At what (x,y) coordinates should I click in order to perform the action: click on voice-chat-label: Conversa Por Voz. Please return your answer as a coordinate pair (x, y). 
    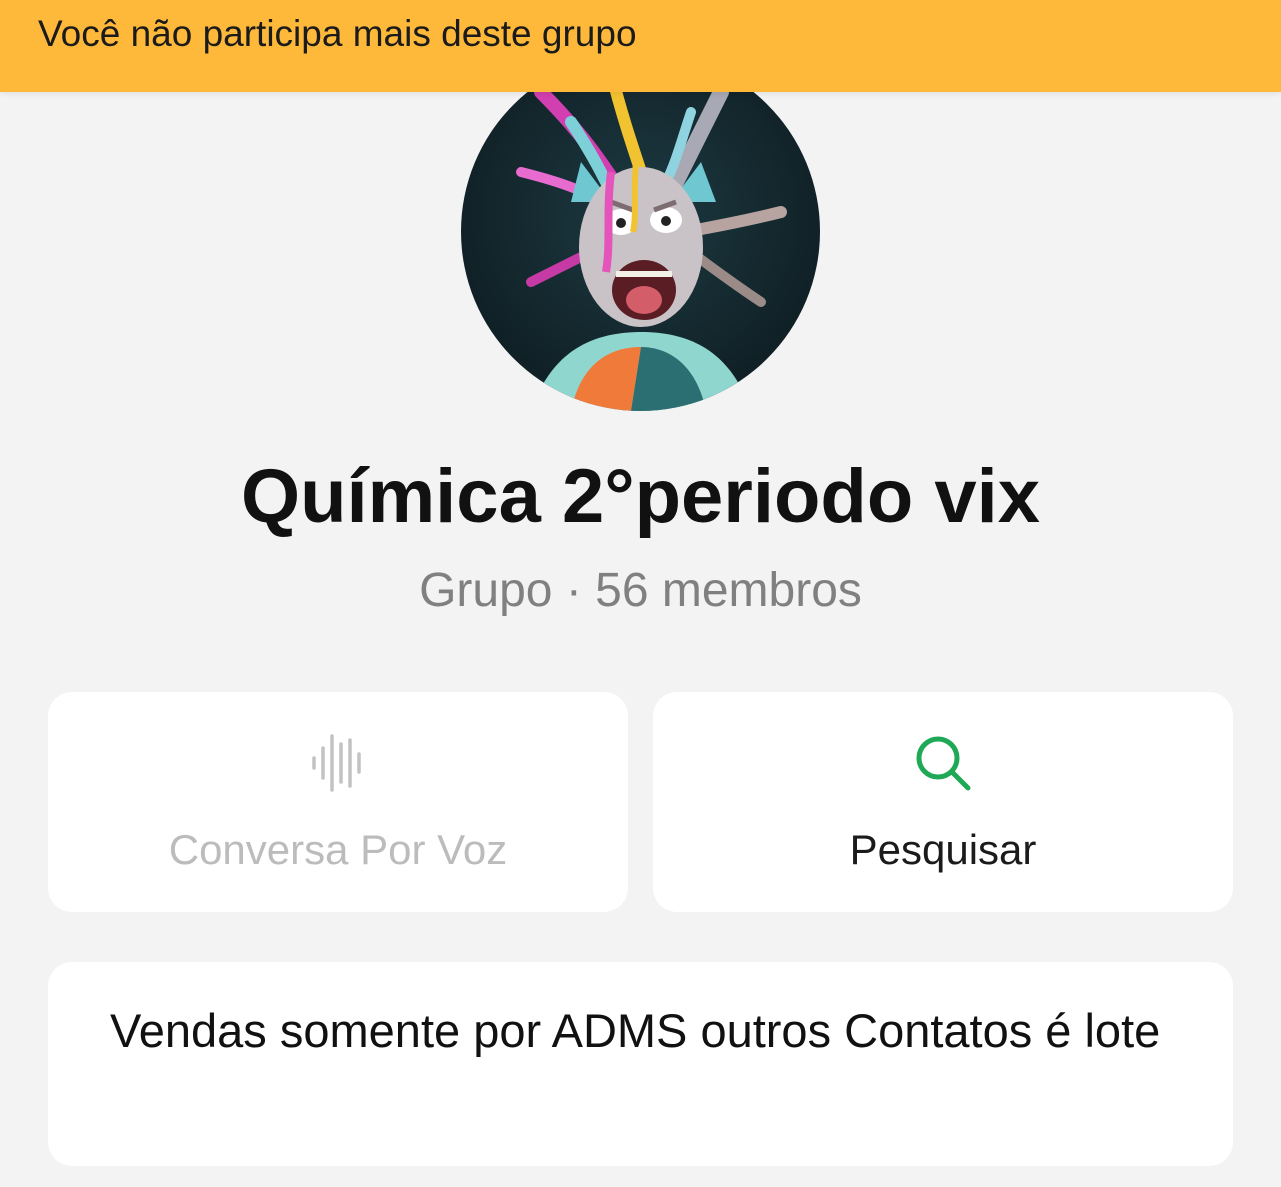
    Looking at the image, I should click on (338, 849).